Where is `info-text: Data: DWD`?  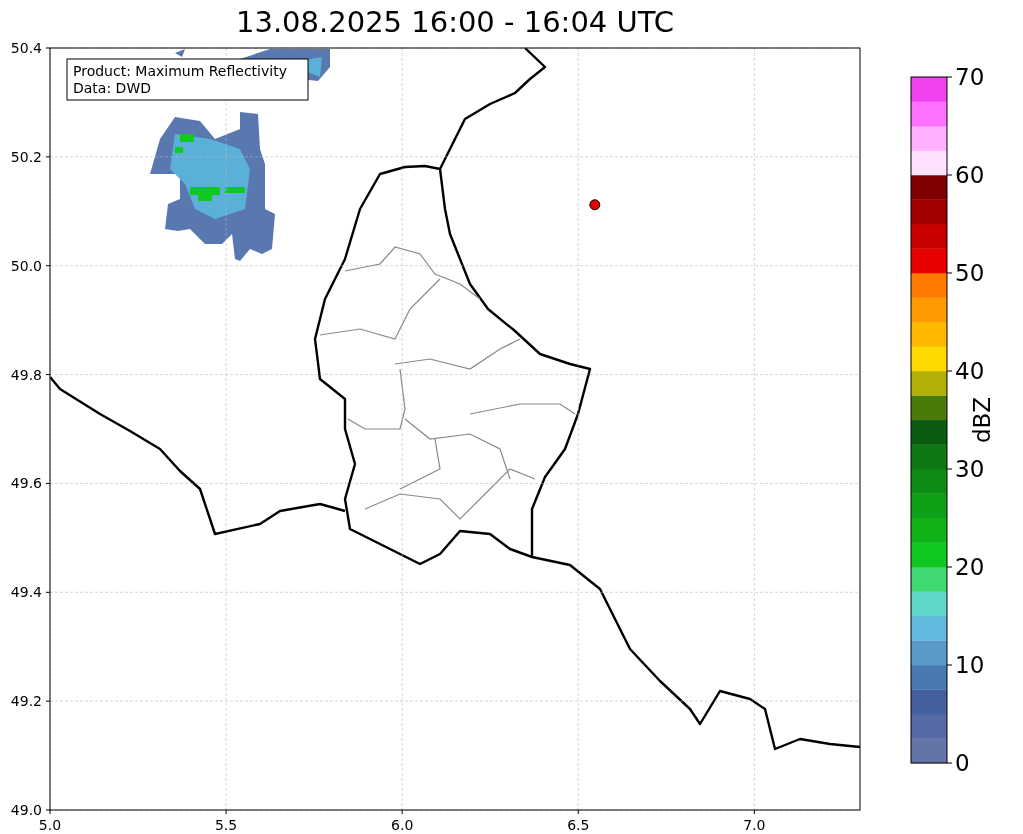 info-text: Data: DWD is located at coordinates (112, 88).